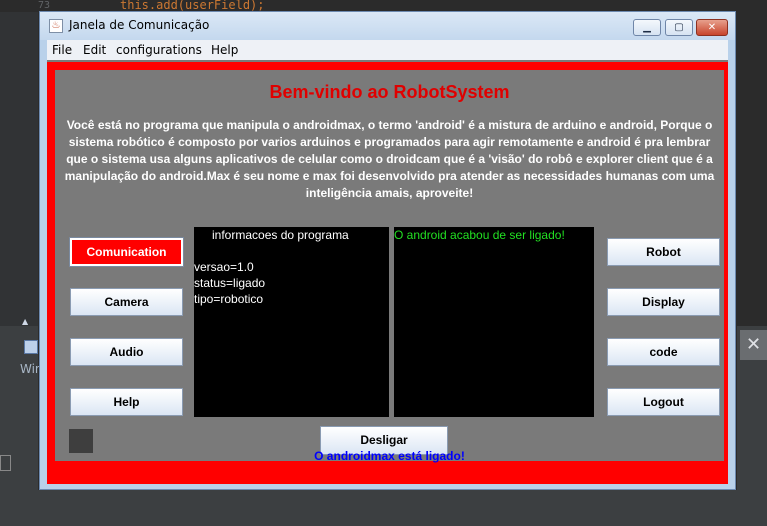 The height and width of the screenshot is (526, 767). Describe the element at coordinates (126, 302) in the screenshot. I see `camera-button: Camera` at that location.